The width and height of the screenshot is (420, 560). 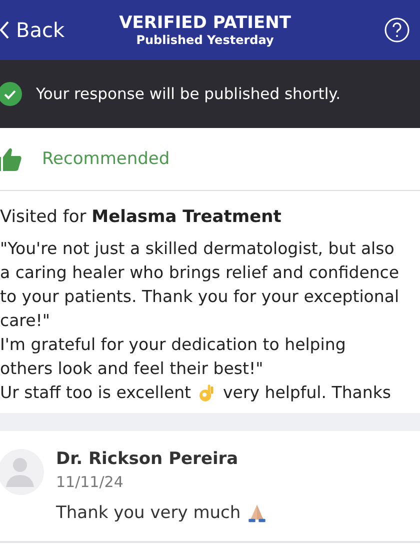 What do you see at coordinates (106, 159) in the screenshot?
I see `recommended-label: Recommended` at bounding box center [106, 159].